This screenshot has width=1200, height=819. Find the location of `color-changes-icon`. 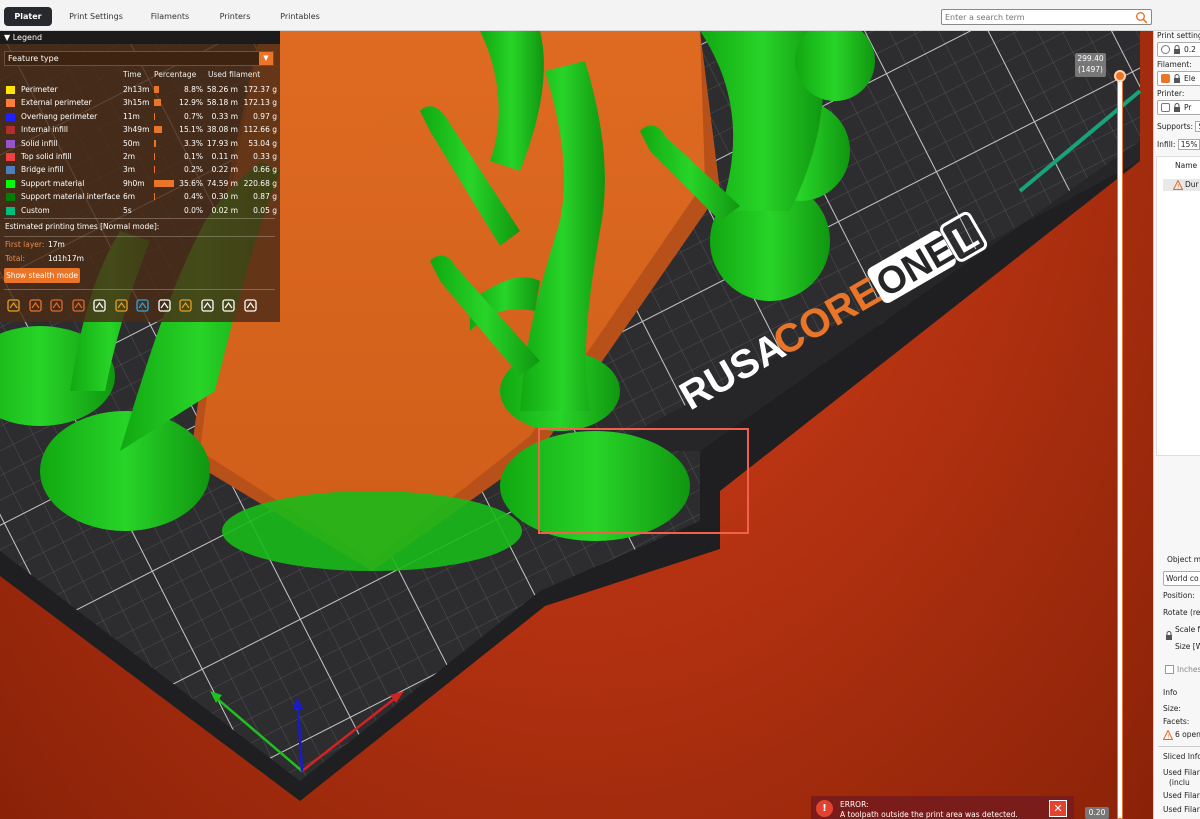

color-changes-icon is located at coordinates (142, 305).